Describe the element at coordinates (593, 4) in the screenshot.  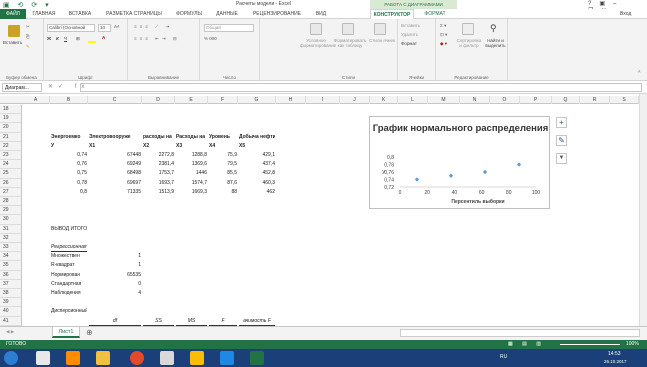
I see `help-icon: ?` at that location.